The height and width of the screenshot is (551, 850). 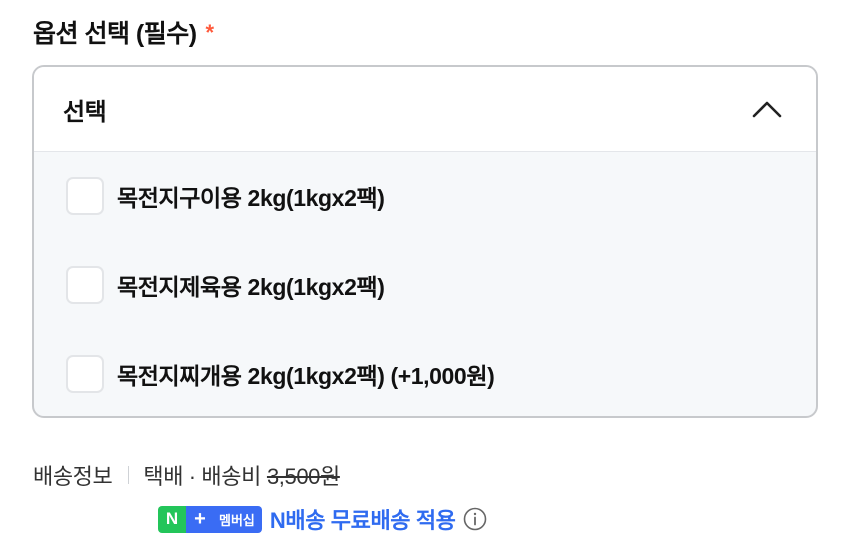 I want to click on npay-membership-badge: N + 멤버십, so click(x=210, y=519).